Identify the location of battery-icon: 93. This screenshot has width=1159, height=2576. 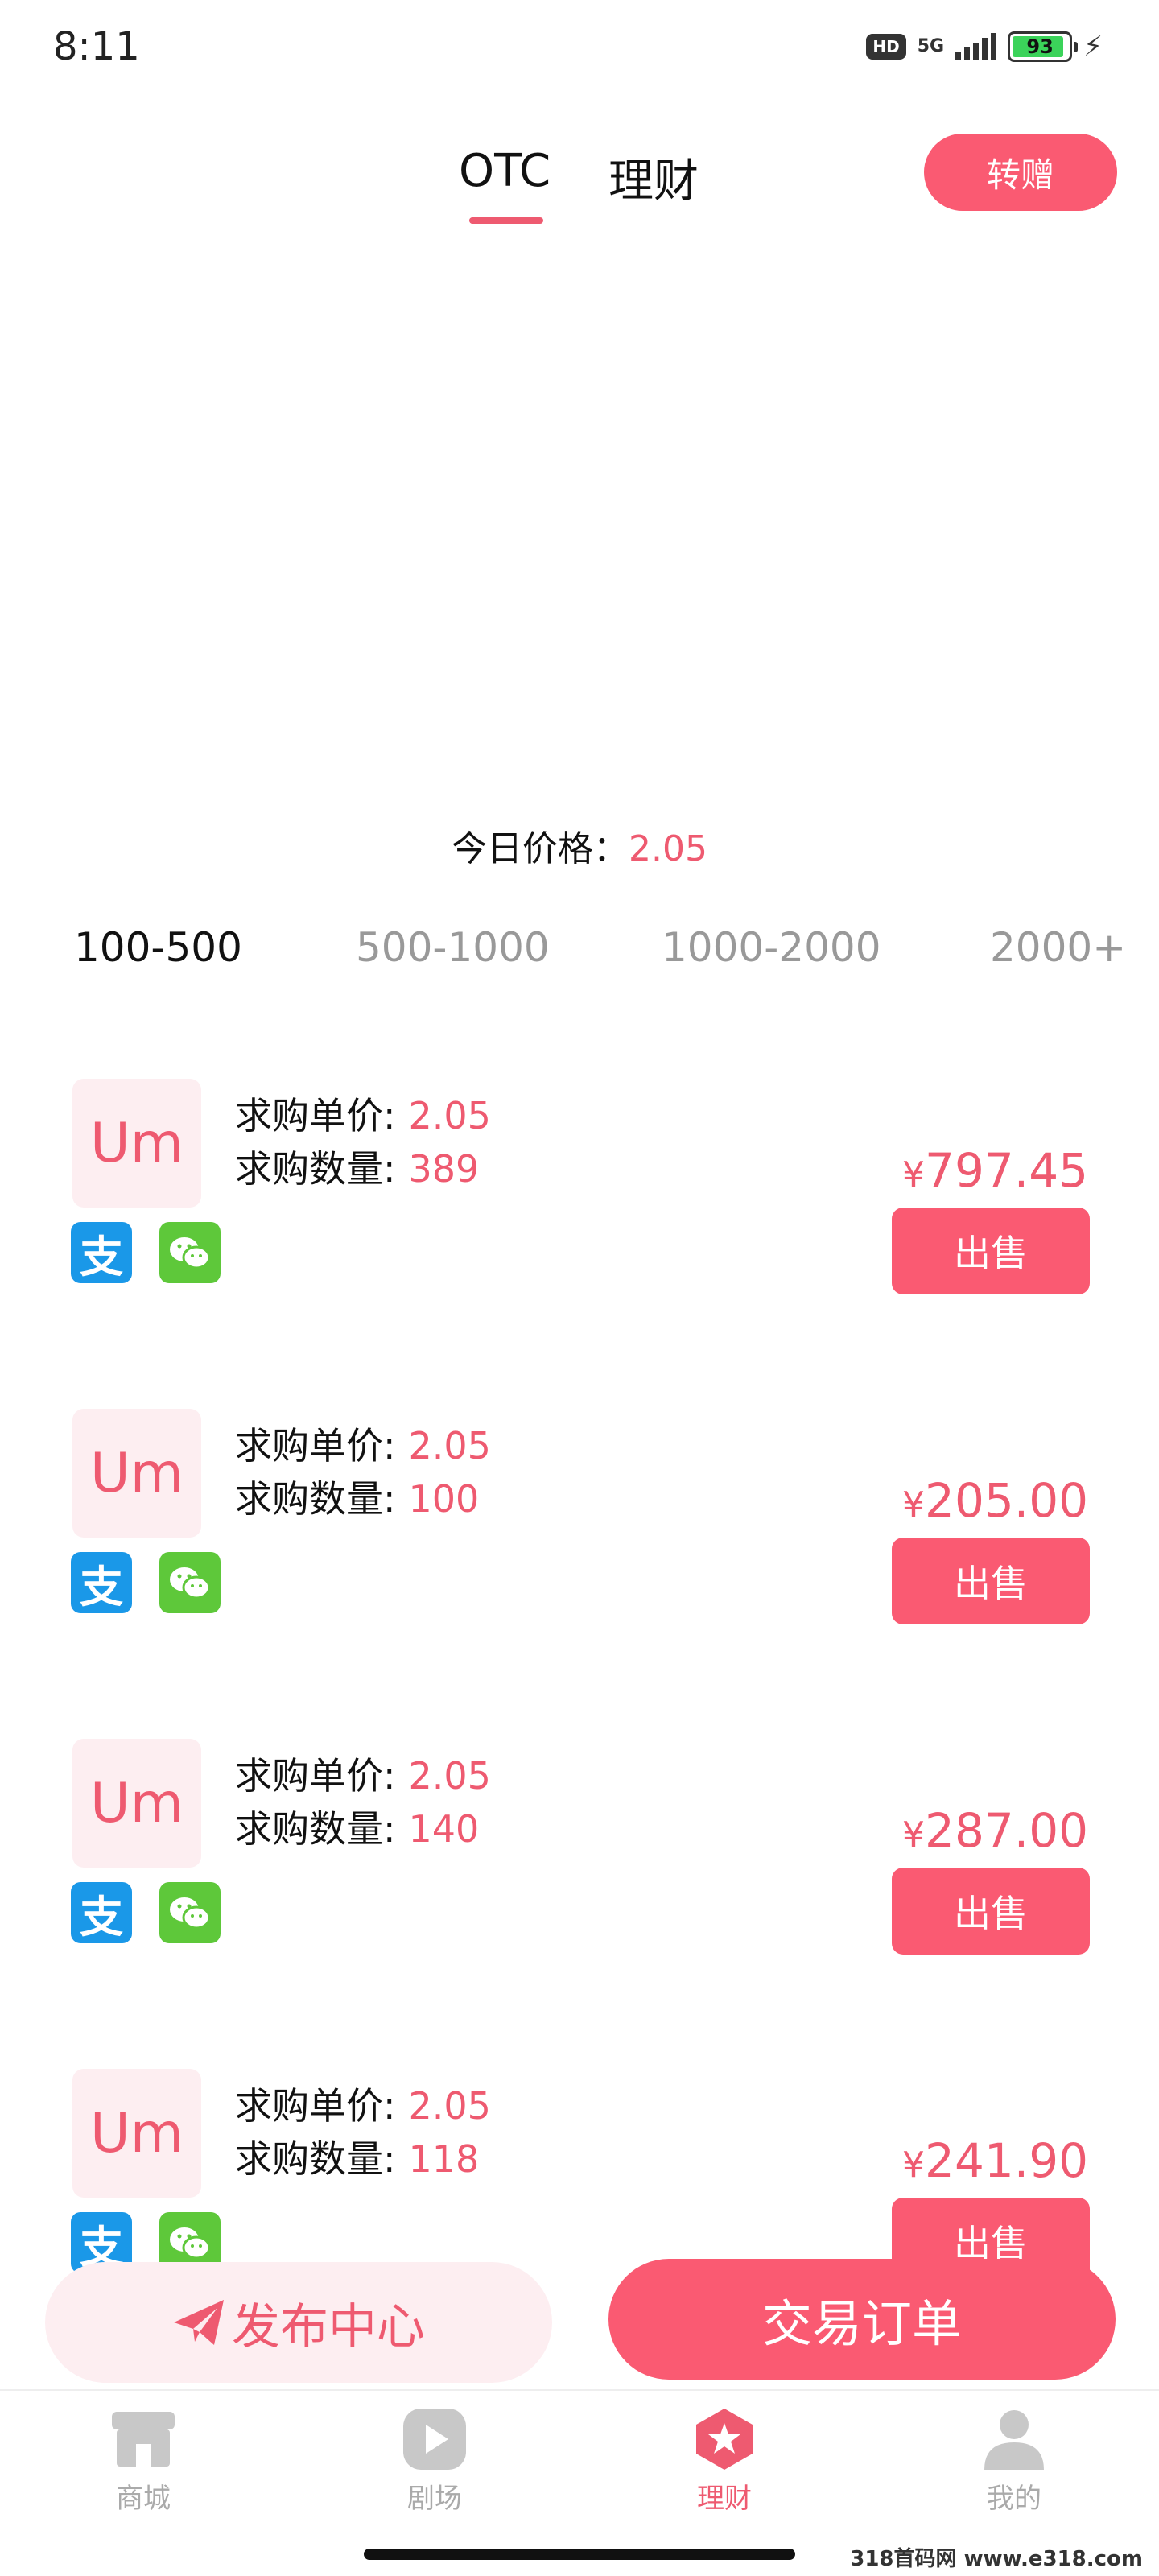
(1043, 46).